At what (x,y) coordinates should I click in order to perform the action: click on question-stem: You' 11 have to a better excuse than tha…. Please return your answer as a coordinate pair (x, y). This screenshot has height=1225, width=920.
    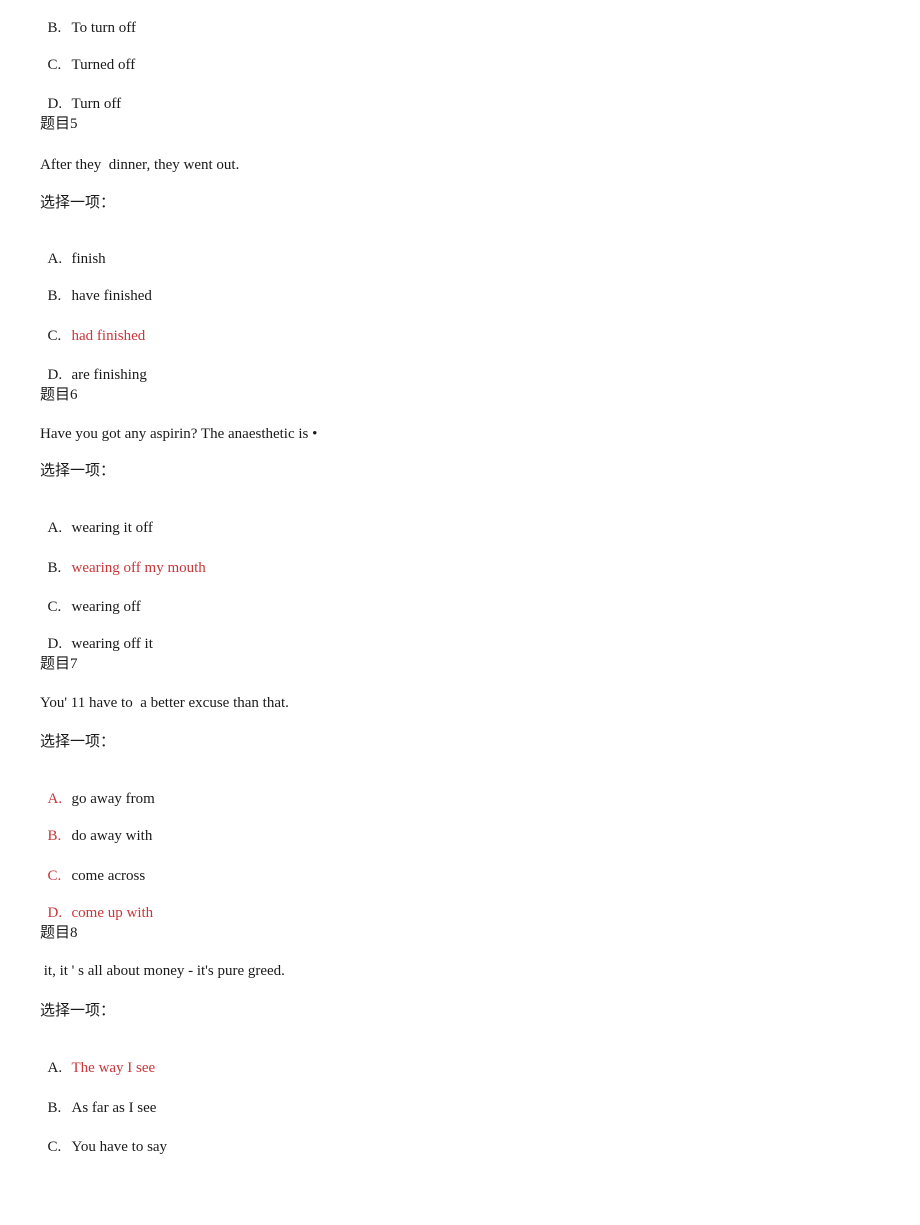
    Looking at the image, I should click on (164, 703).